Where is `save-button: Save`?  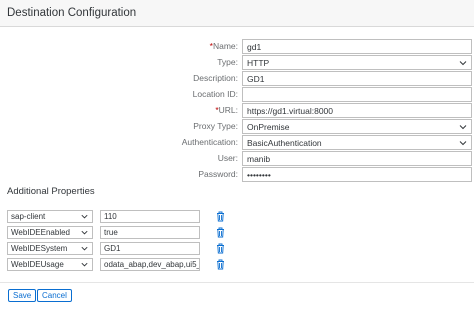 save-button: Save is located at coordinates (22, 295).